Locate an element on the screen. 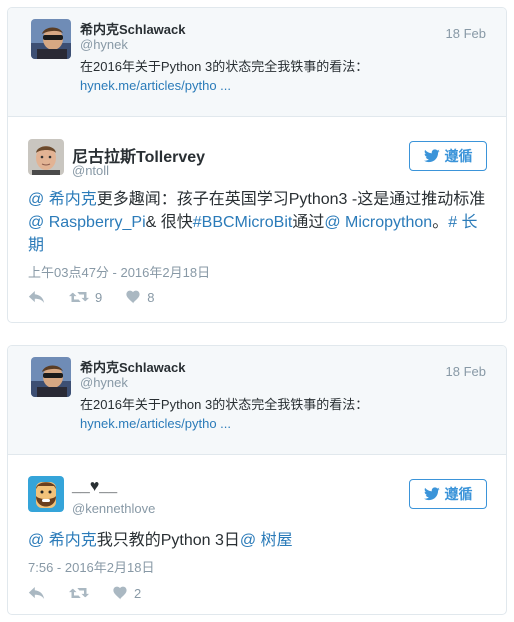 The image size is (514, 622). tweet-actions: 9 8 is located at coordinates (103, 297).